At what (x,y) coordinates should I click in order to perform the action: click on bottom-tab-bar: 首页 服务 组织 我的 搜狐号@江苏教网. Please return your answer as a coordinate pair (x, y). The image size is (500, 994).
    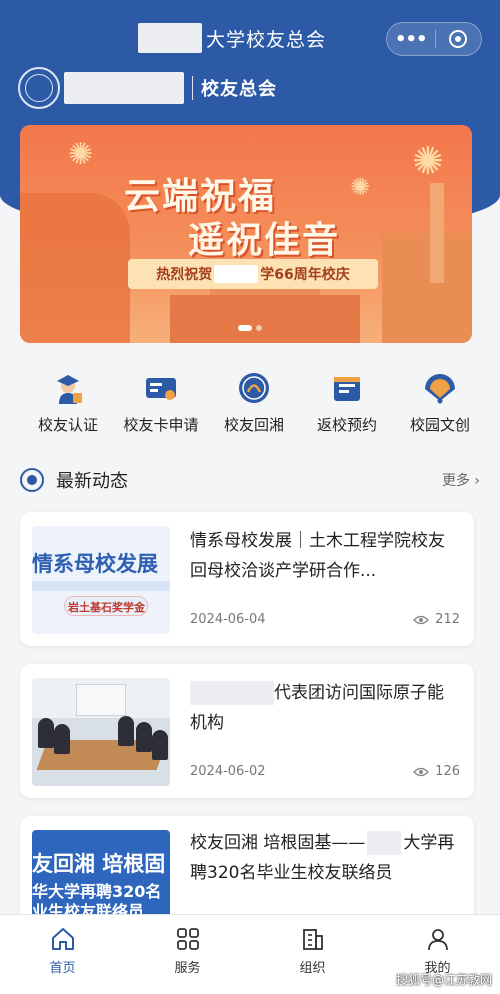
    Looking at the image, I should click on (250, 954).